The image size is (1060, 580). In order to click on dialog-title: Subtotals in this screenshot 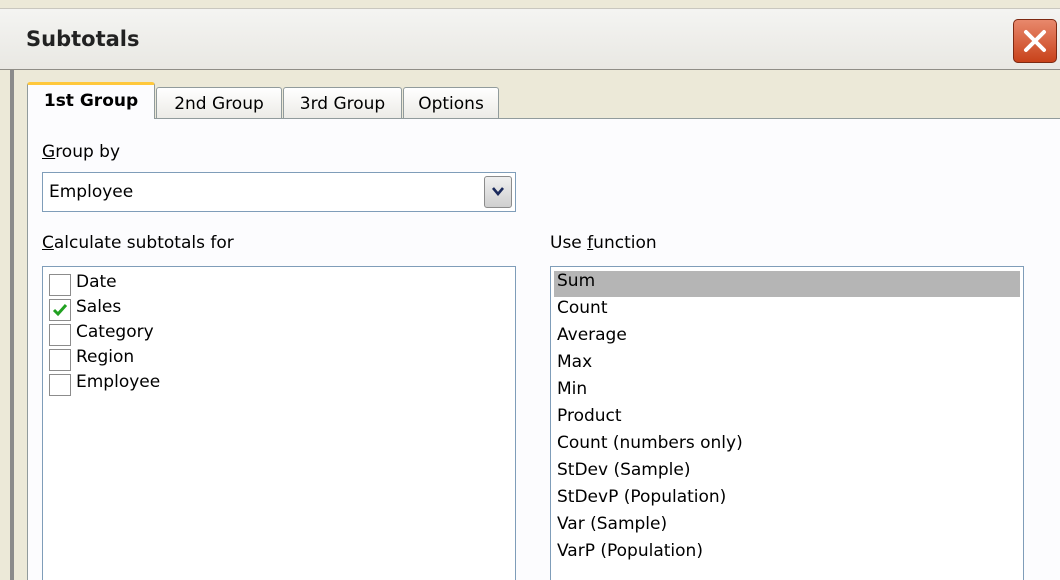, I will do `click(83, 39)`.